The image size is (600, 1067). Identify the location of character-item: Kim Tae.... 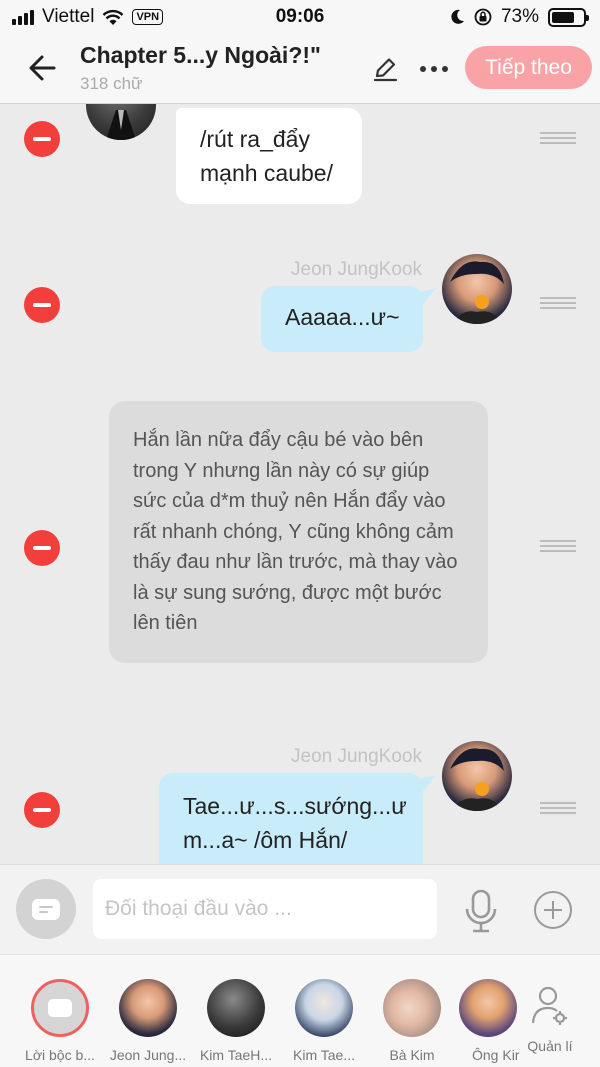
(324, 1016).